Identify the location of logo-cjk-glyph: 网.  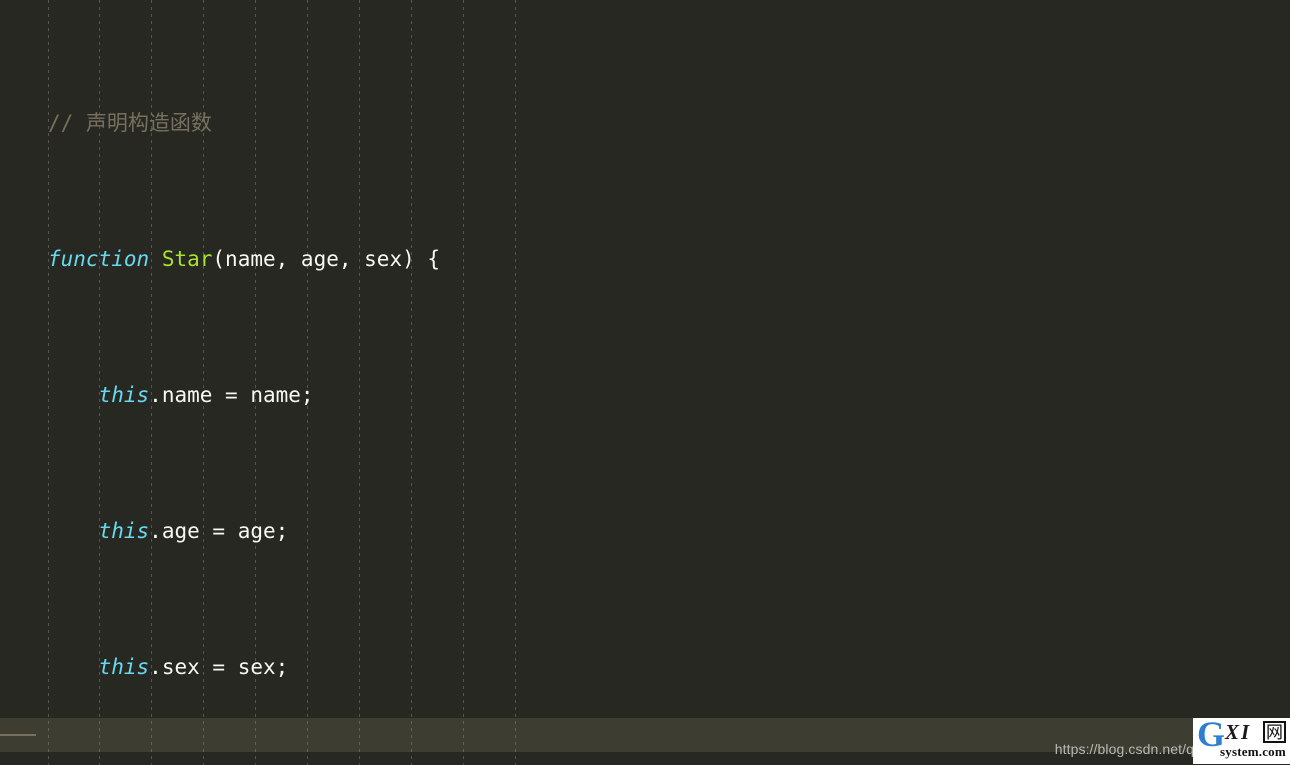
(1274, 732).